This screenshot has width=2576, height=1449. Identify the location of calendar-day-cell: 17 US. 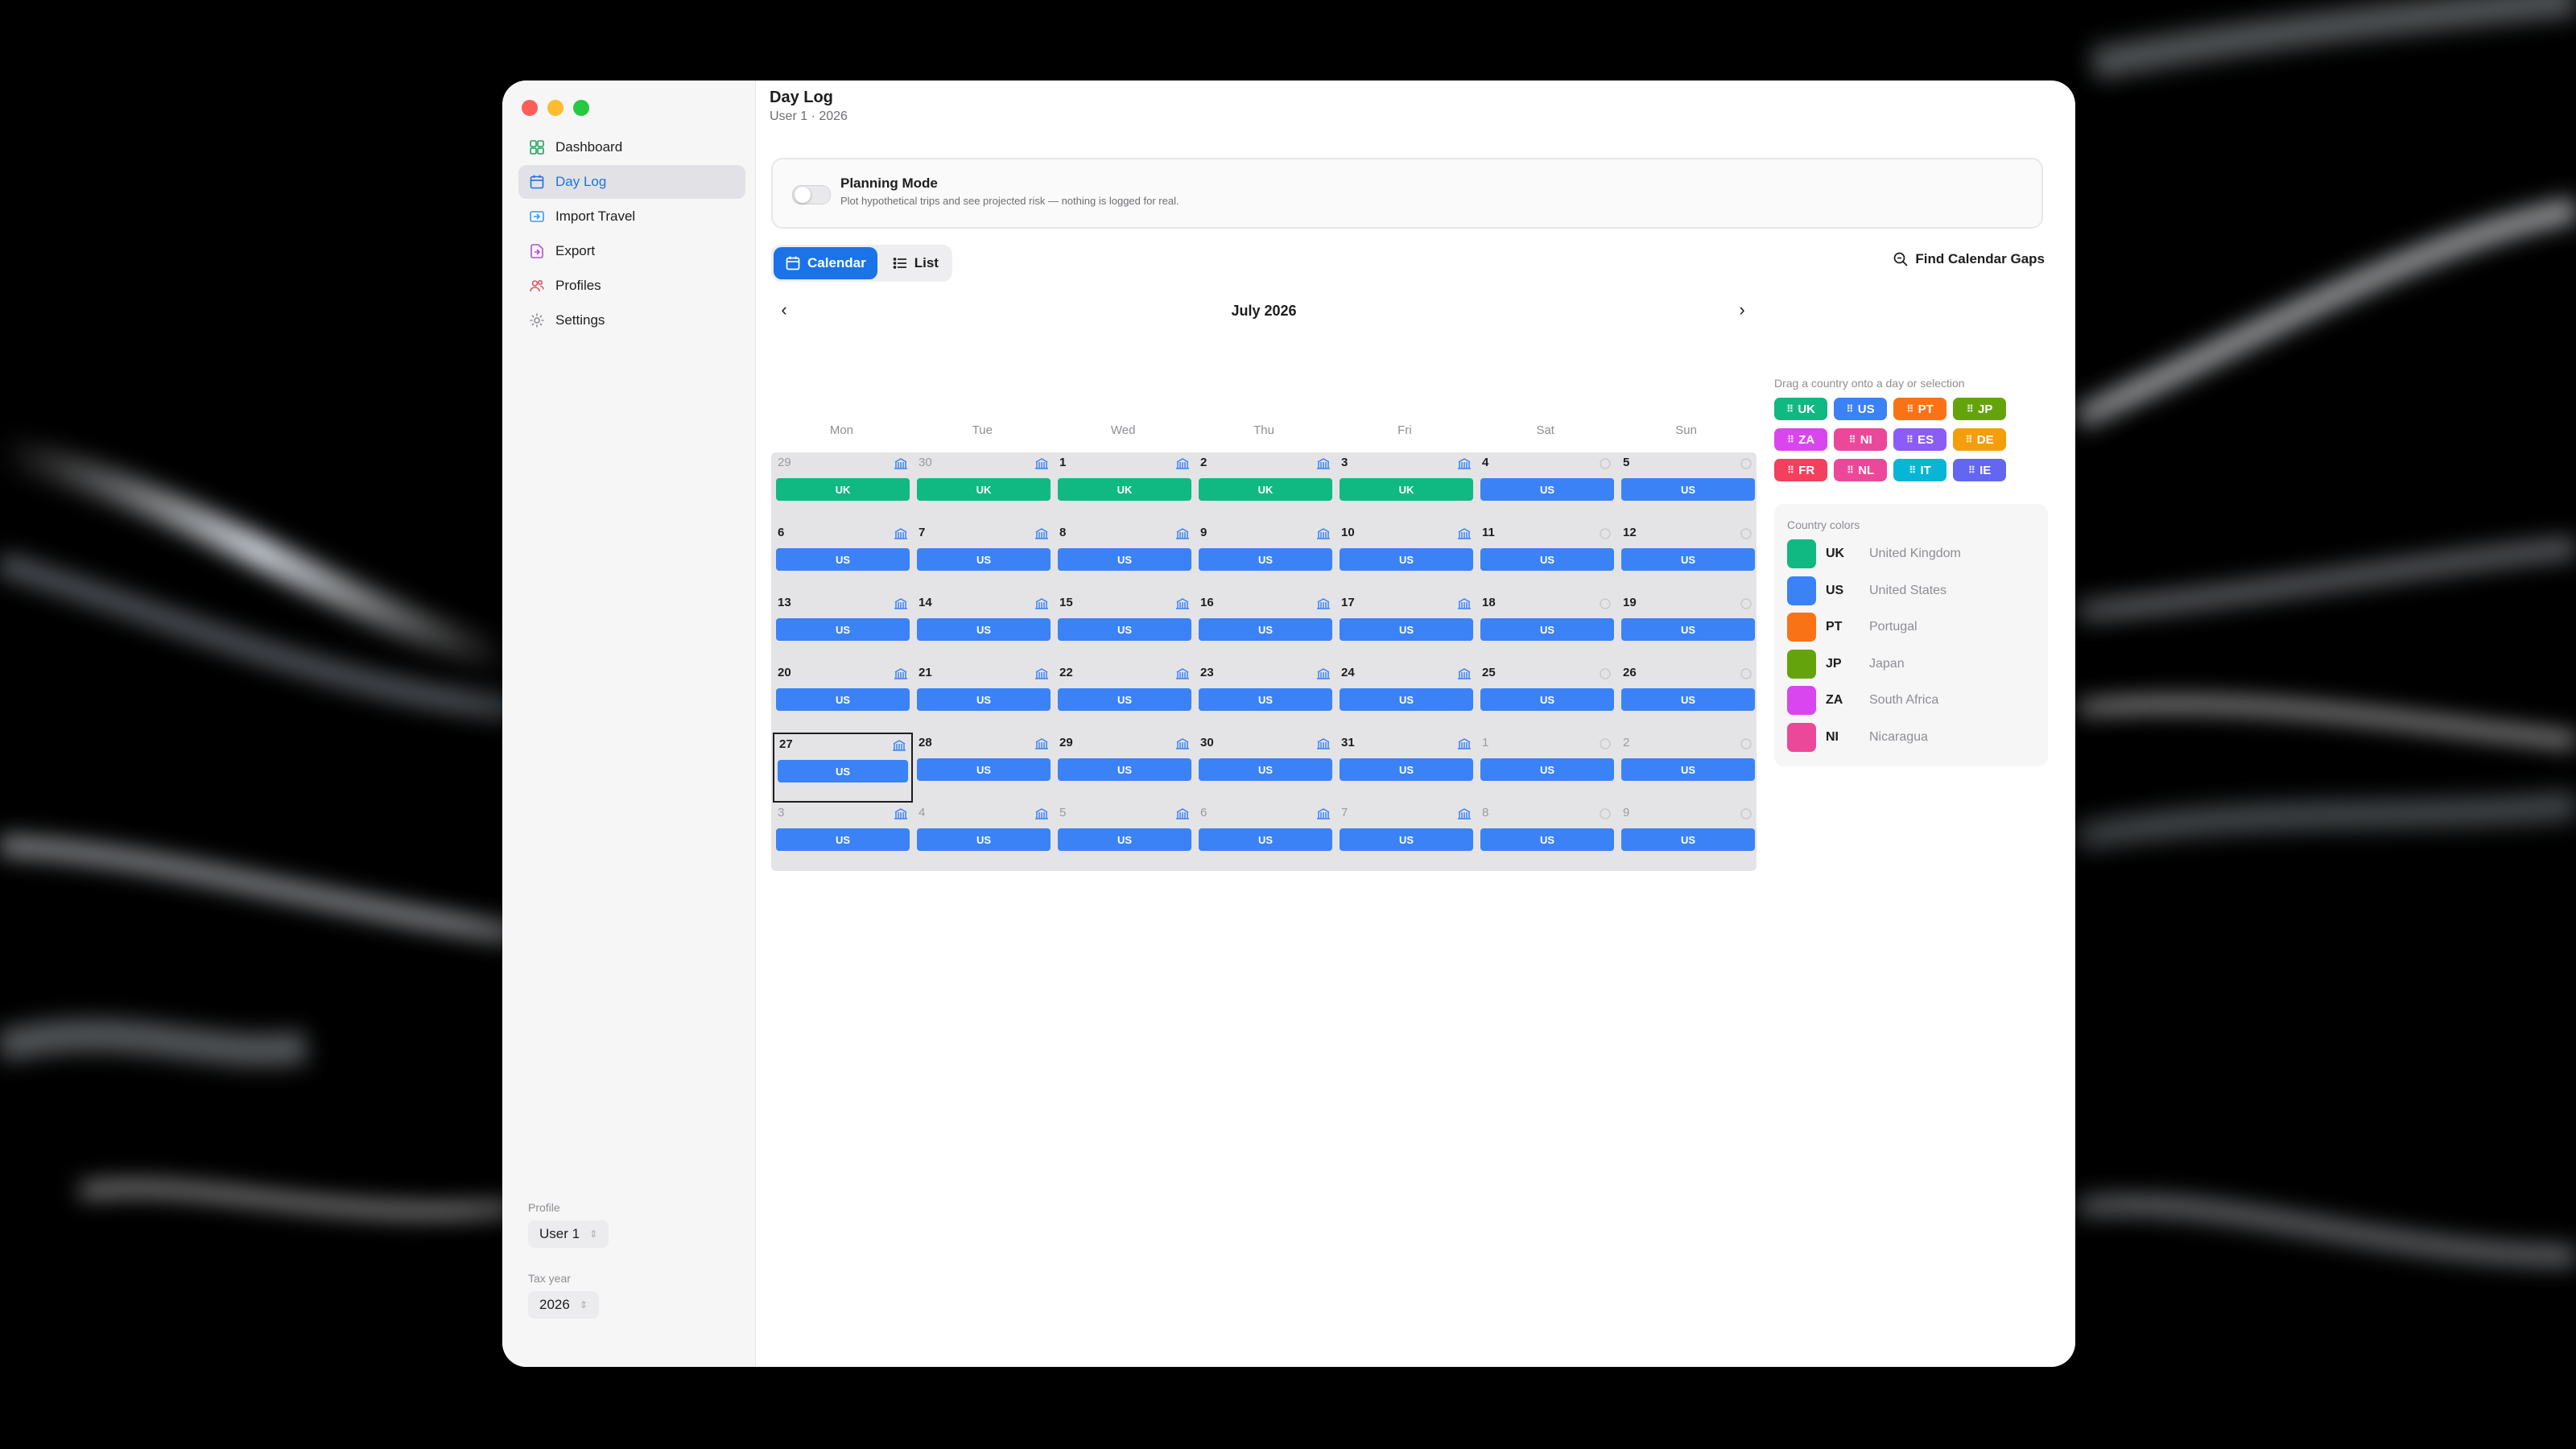
(1406, 627).